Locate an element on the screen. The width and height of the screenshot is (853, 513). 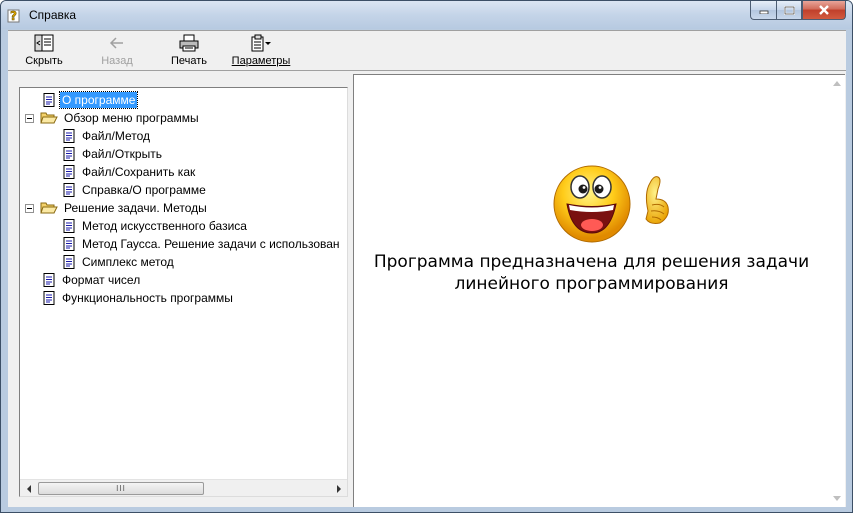
hide-pane-icon is located at coordinates (44, 43).